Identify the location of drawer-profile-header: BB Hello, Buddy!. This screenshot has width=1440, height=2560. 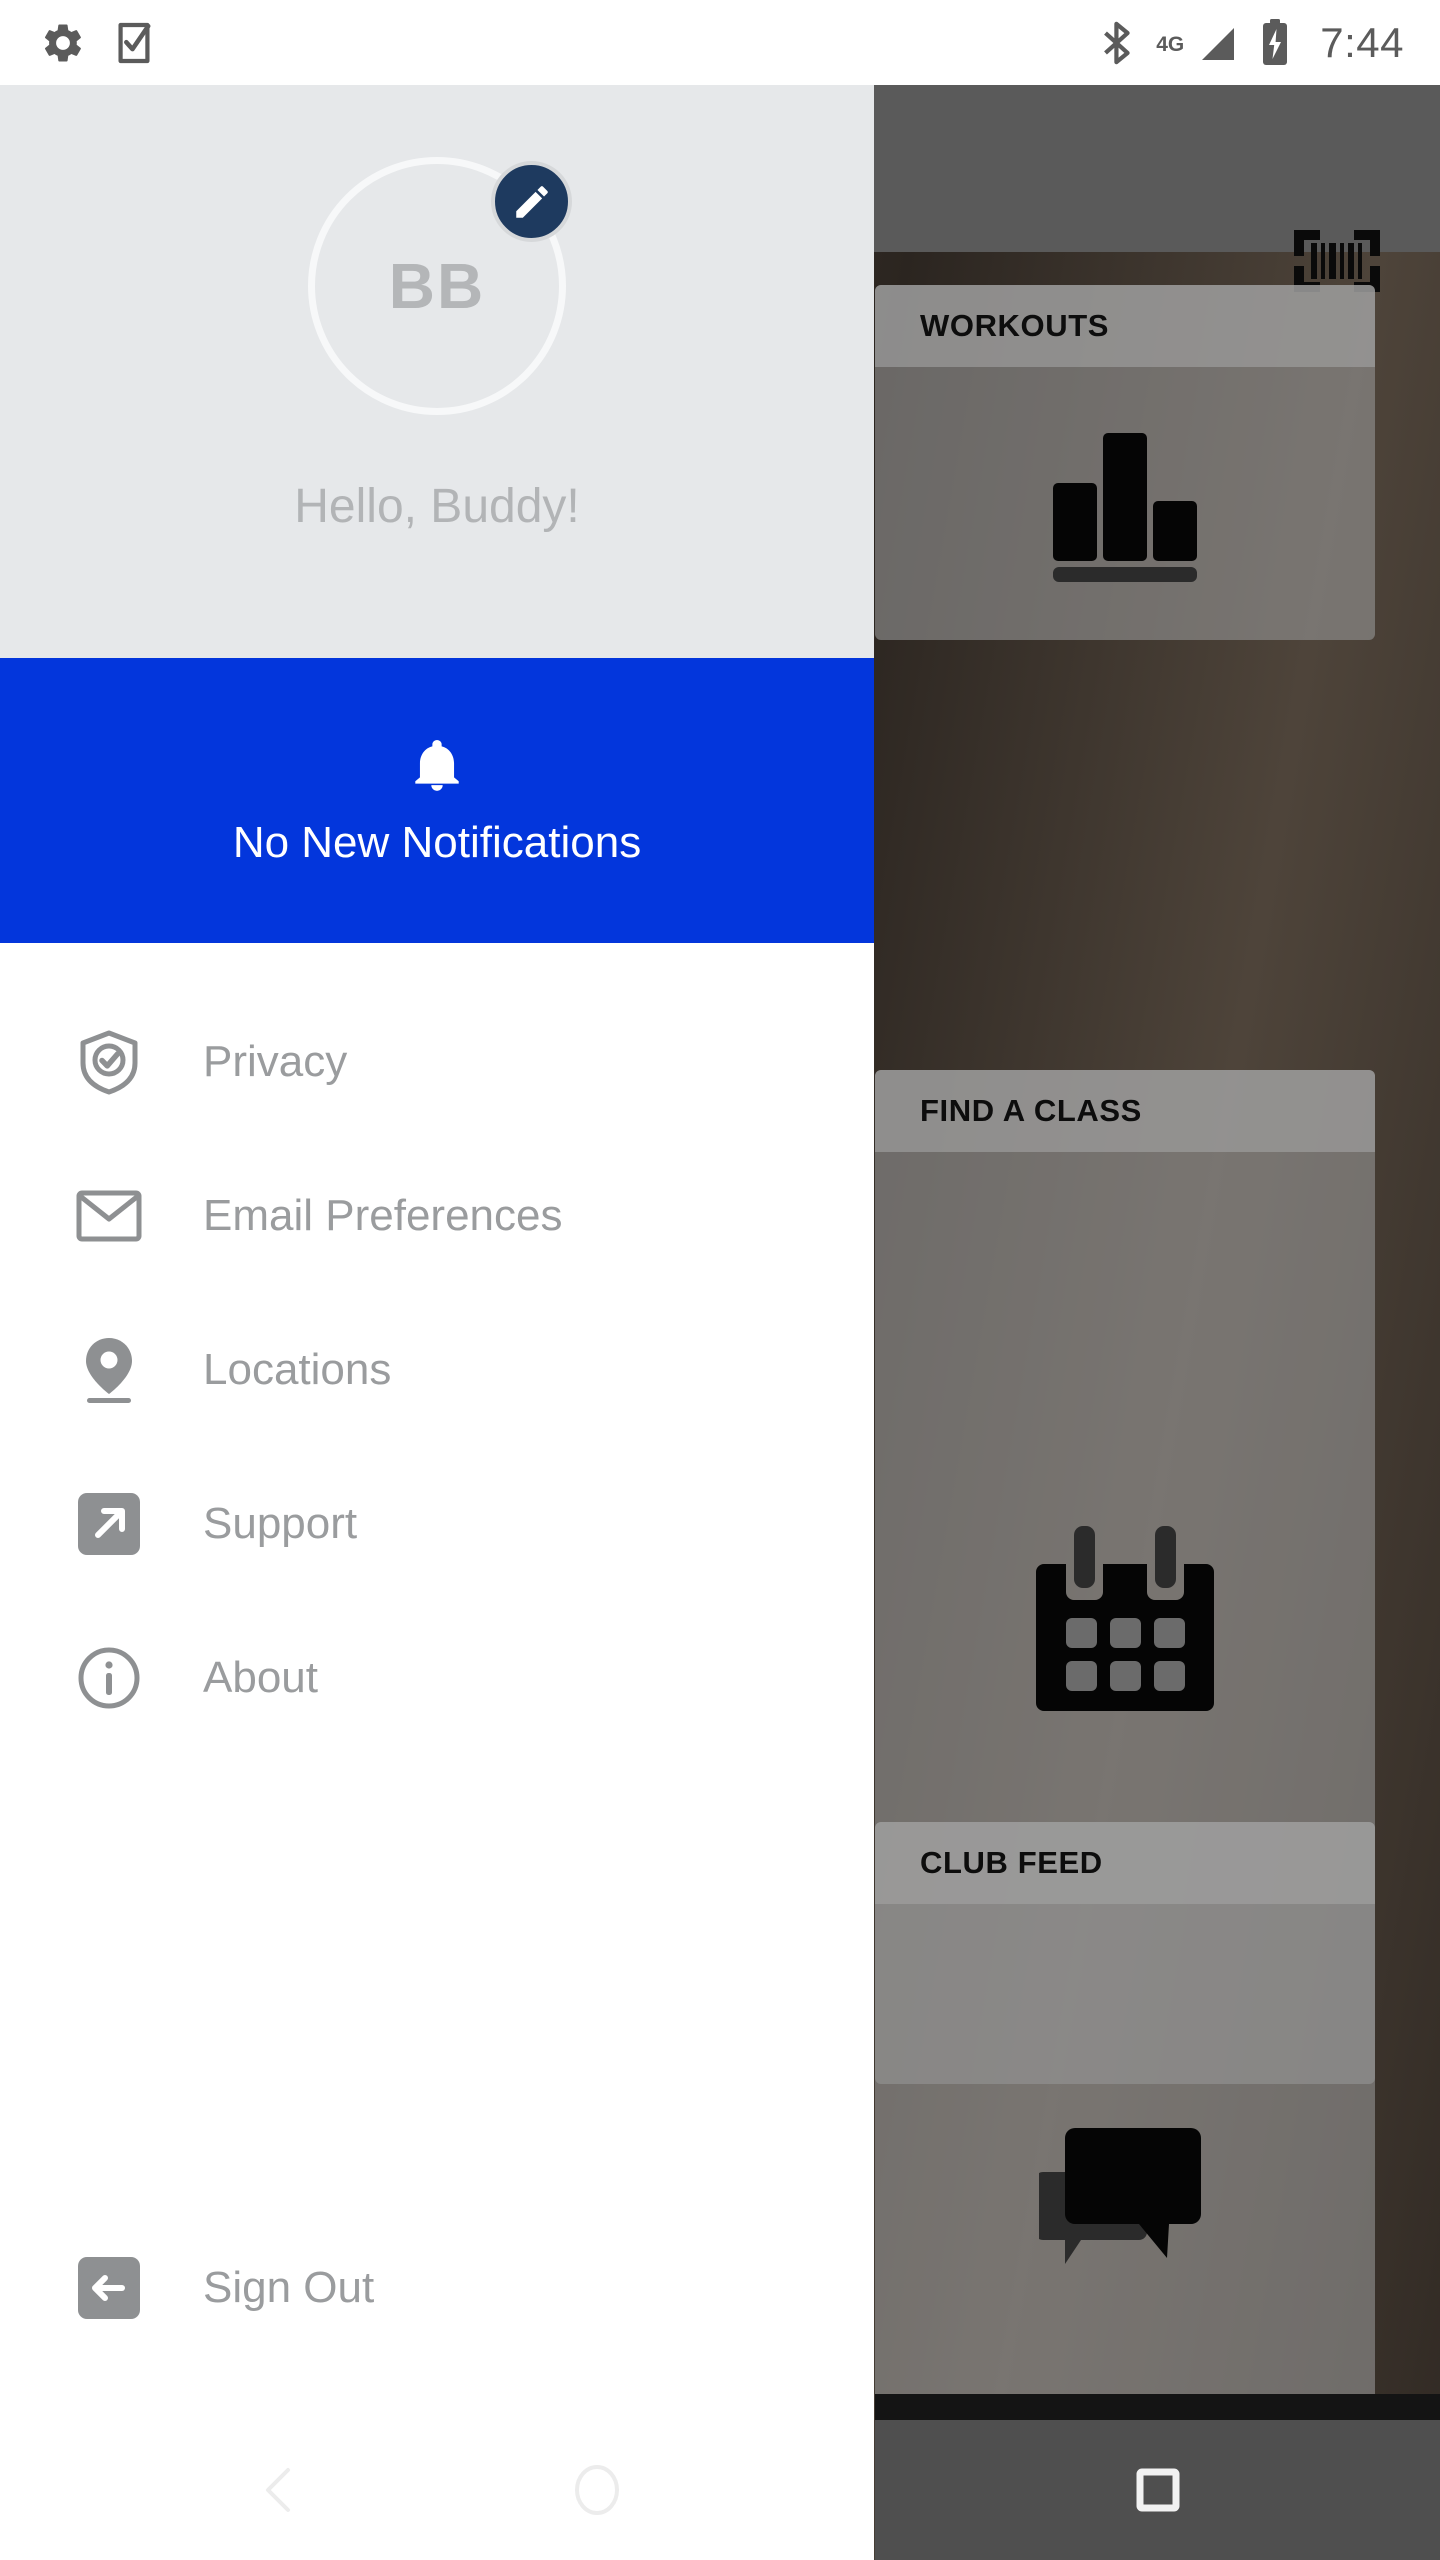
(437, 371).